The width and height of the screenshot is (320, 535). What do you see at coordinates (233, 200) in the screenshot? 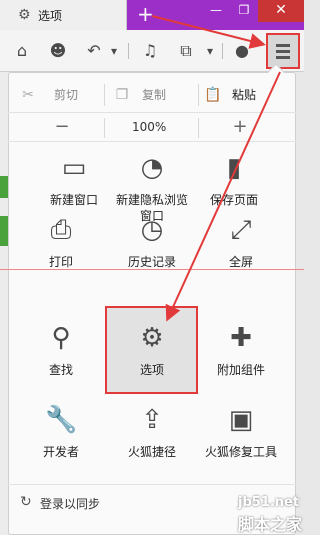
I see `menu-item-label: 保存页面` at bounding box center [233, 200].